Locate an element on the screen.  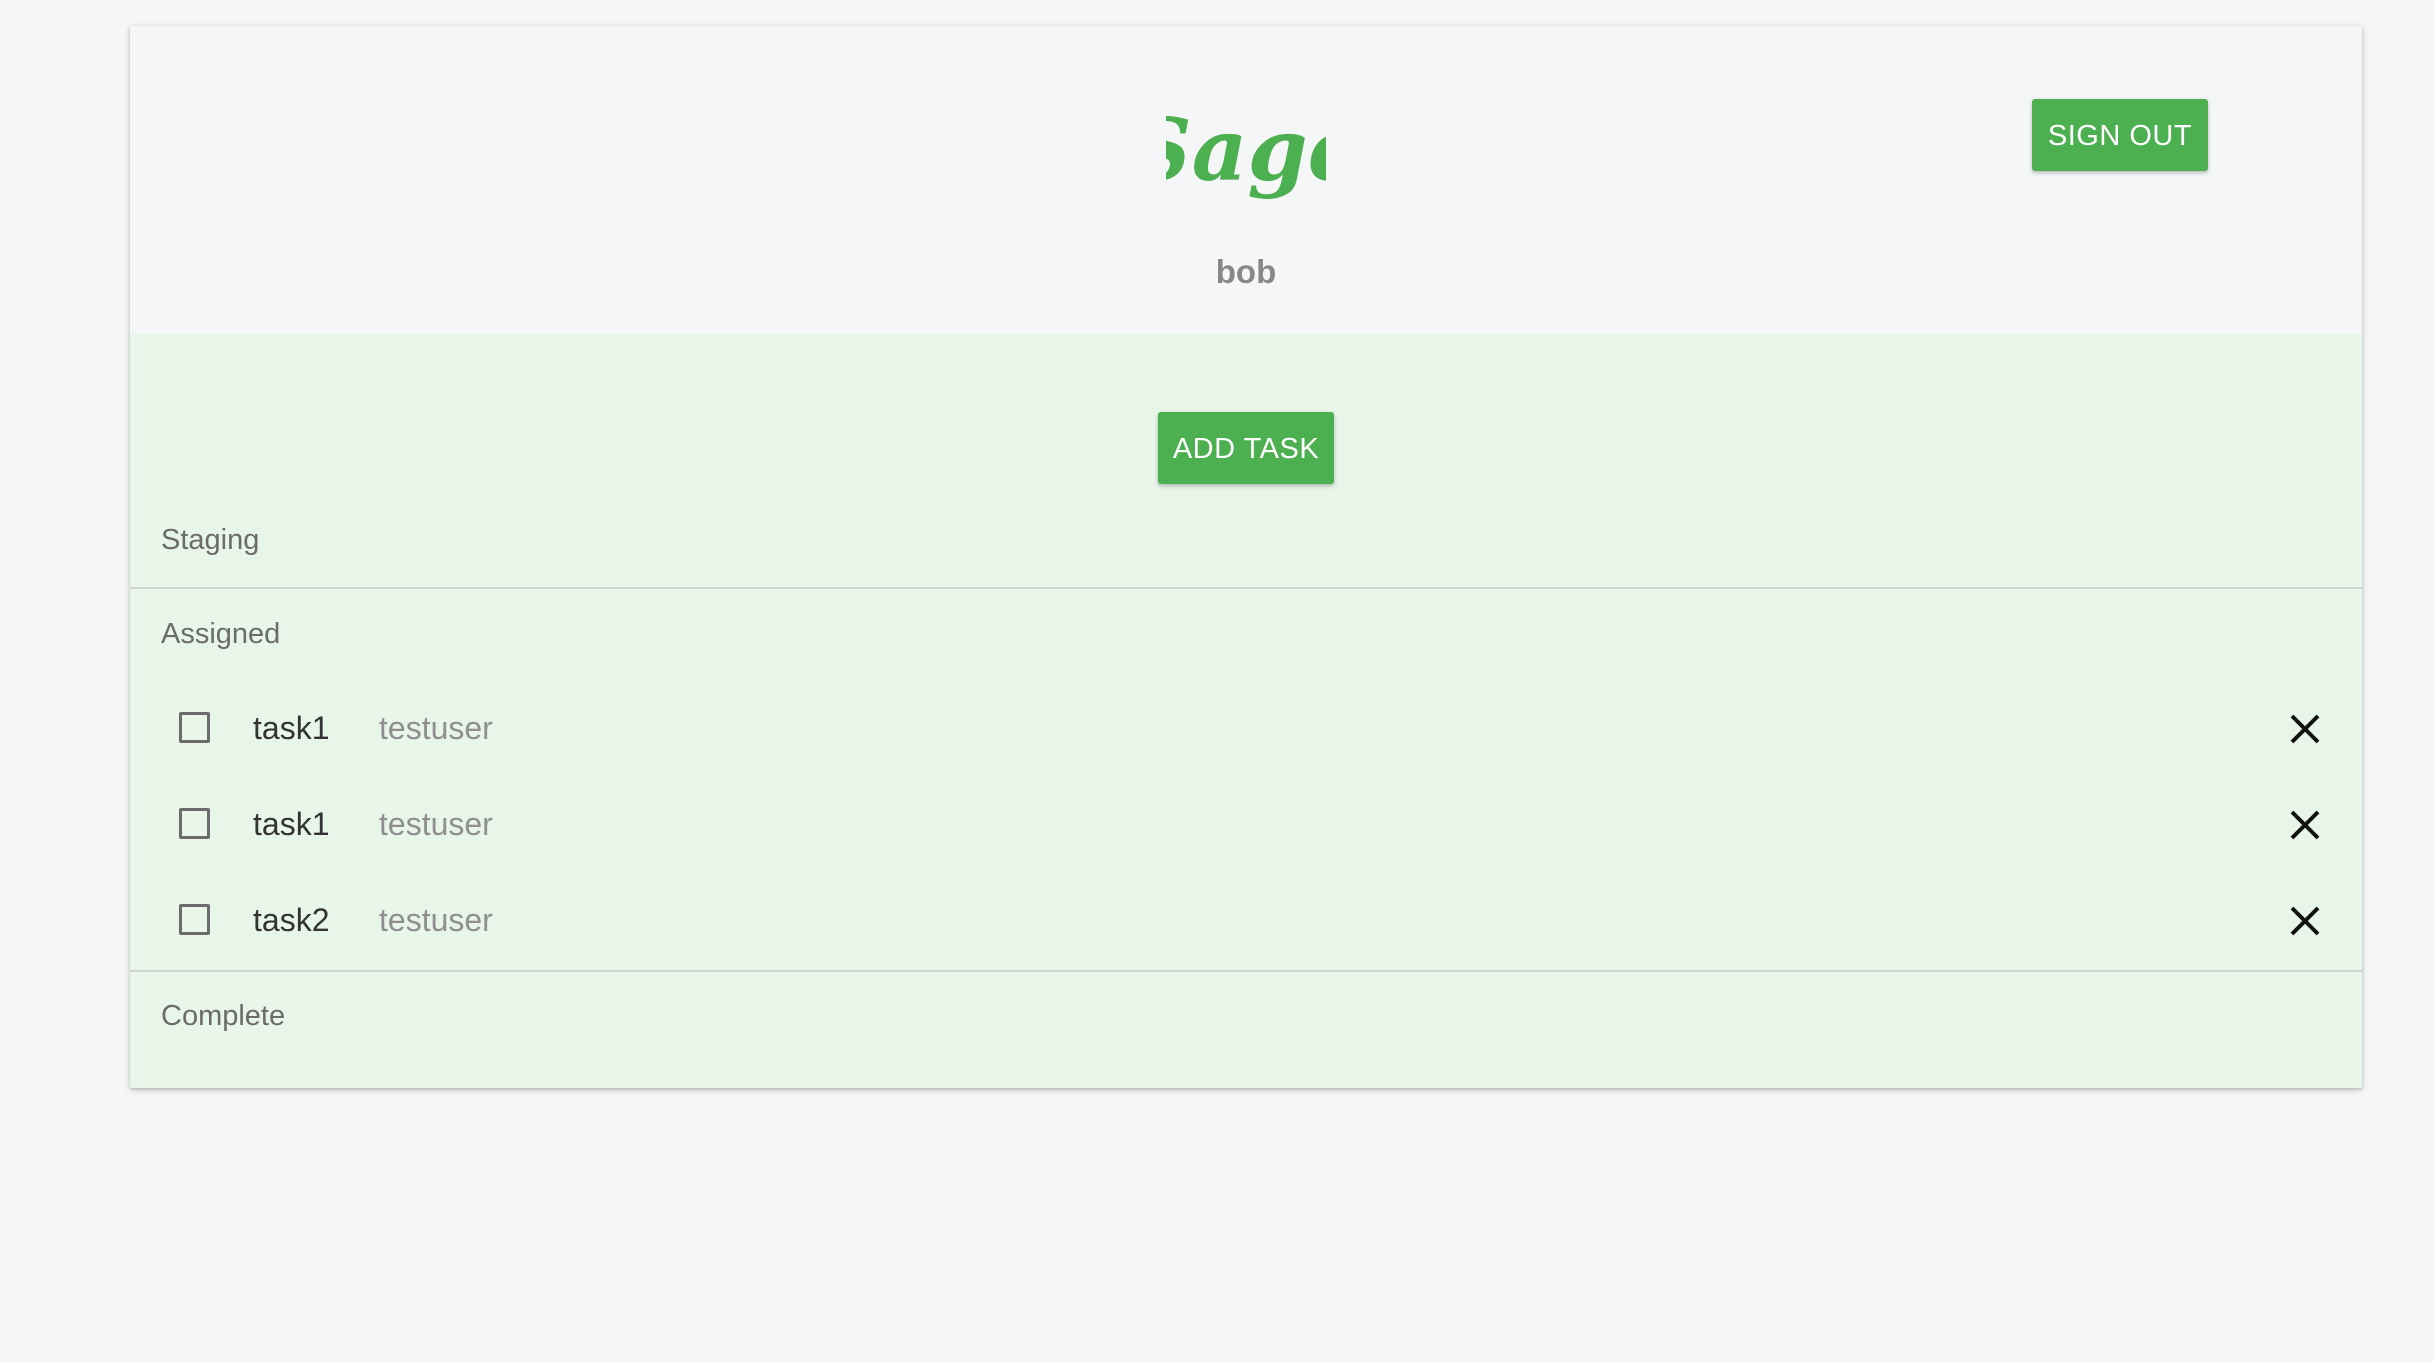
task-row: task2 testuser is located at coordinates (1246, 922).